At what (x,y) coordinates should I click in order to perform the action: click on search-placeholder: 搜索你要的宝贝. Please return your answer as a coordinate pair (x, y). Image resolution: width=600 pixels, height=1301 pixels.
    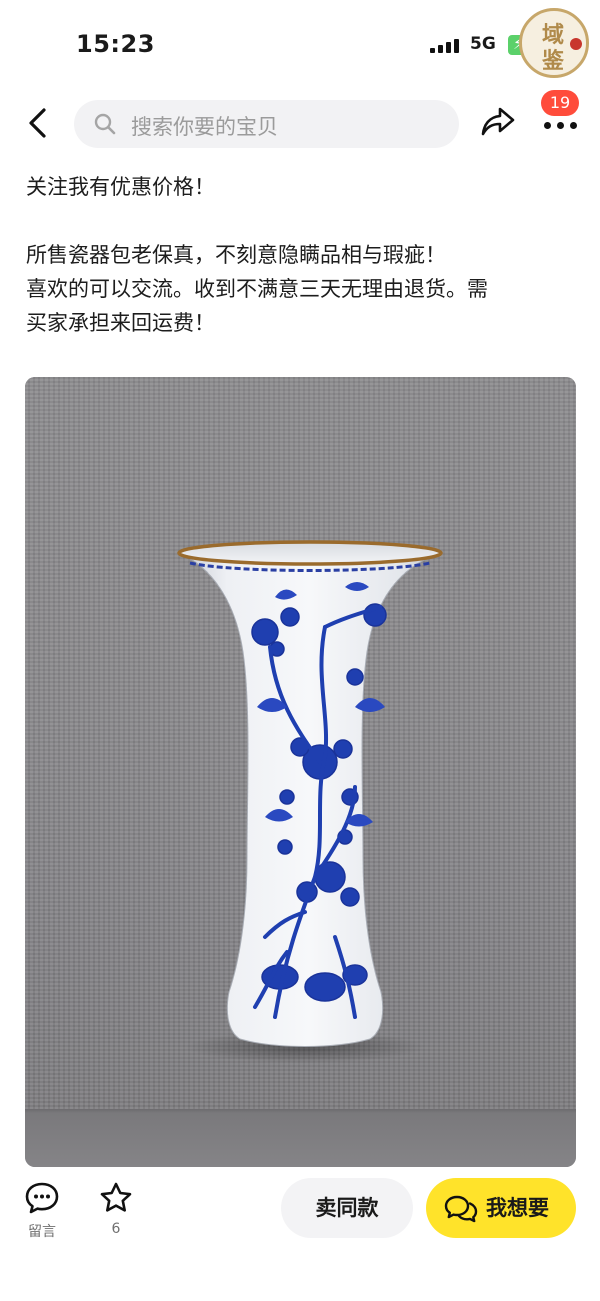
    Looking at the image, I should click on (204, 127).